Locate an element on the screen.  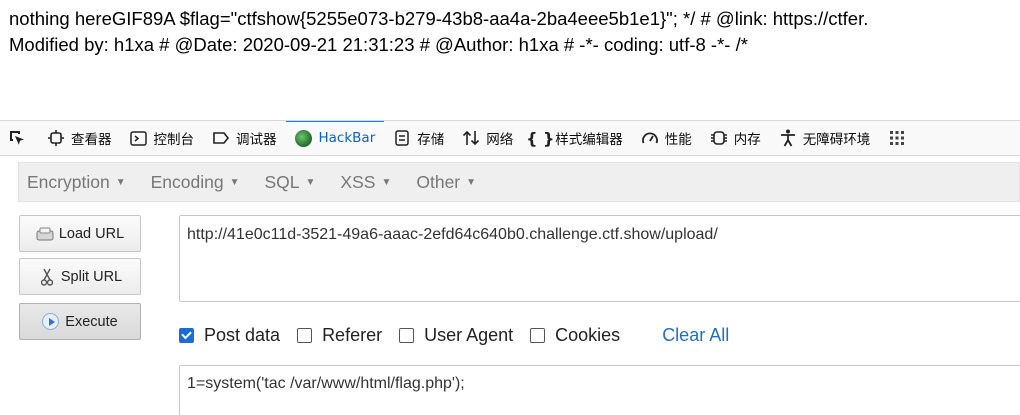
menu-sql-label: SQL is located at coordinates (282, 181).